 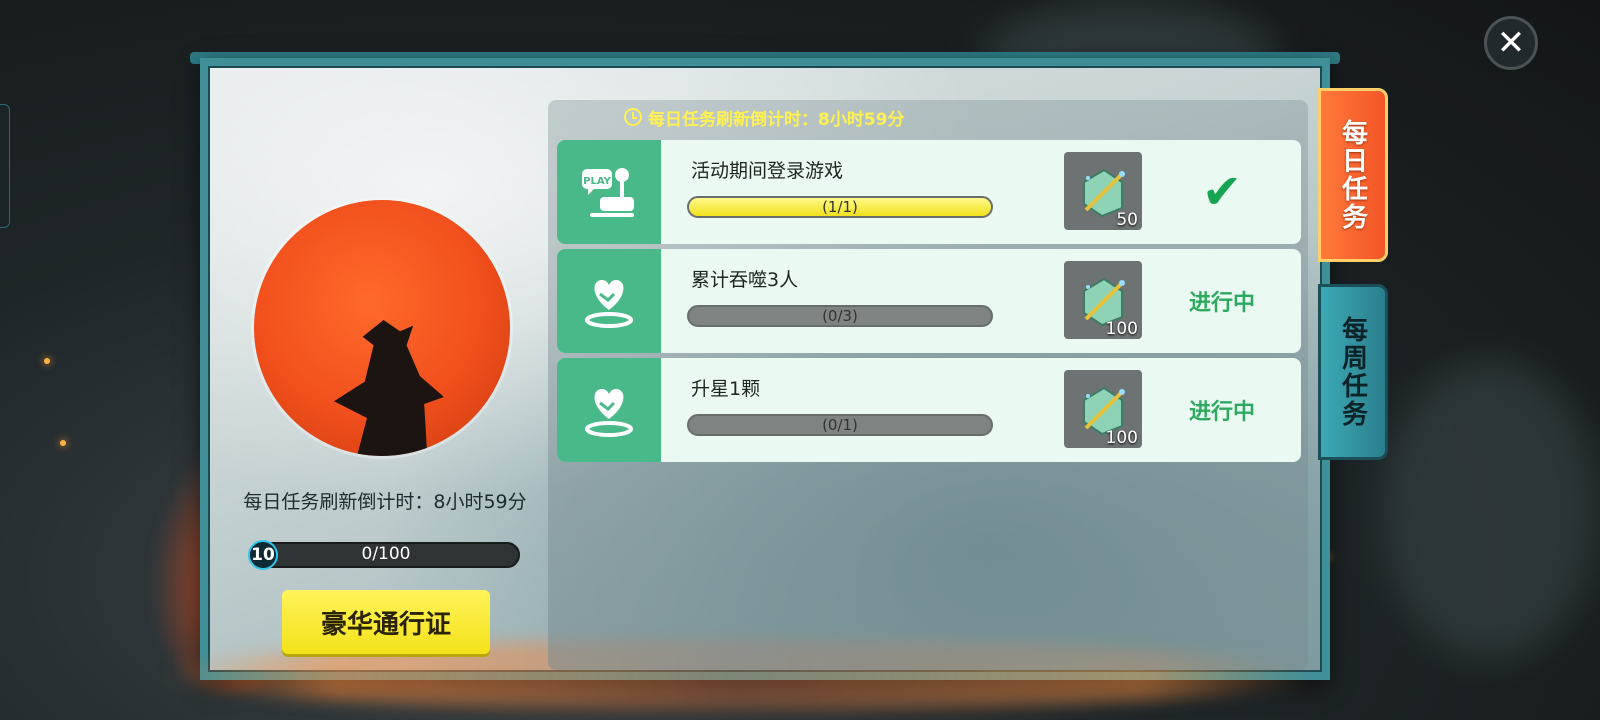 I want to click on task-title: 累计吞噬3人, so click(x=745, y=280).